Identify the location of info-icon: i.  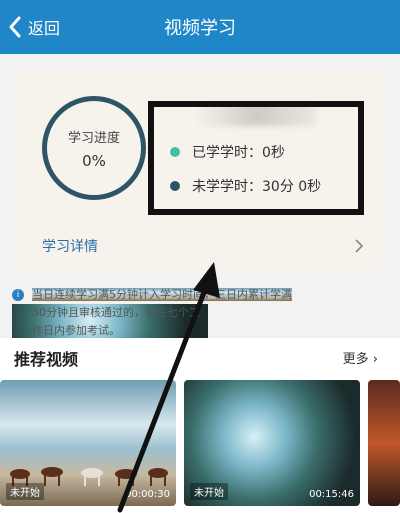
(18, 295).